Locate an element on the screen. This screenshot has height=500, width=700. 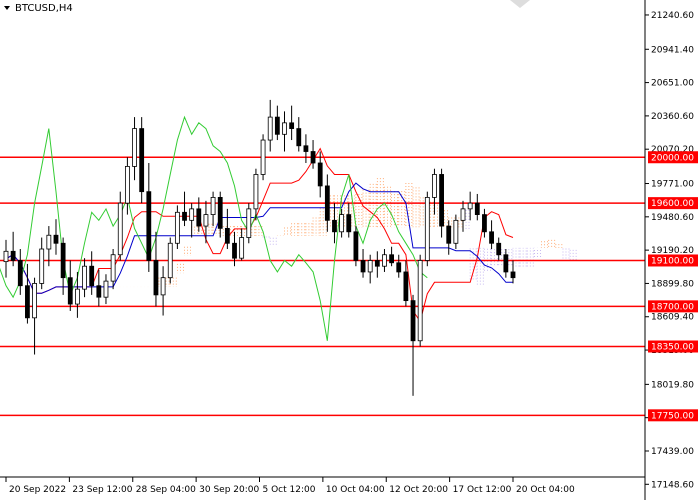
time-tick-label: 5 Oct 12:00 is located at coordinates (289, 490).